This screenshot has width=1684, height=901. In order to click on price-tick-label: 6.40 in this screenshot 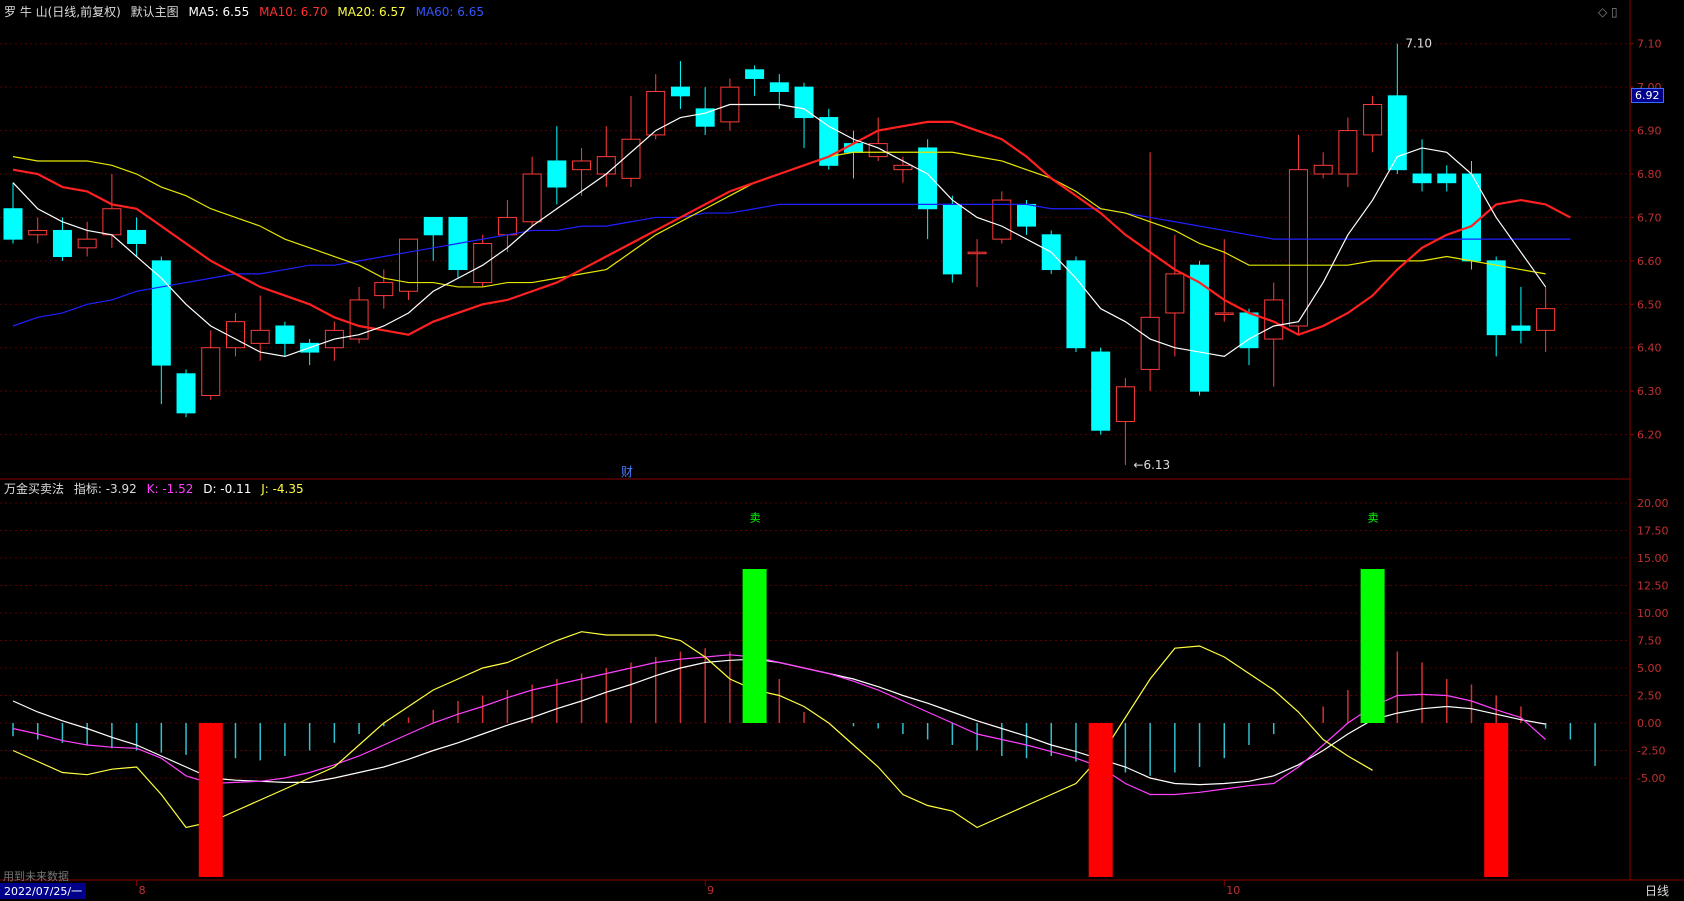, I will do `click(1649, 348)`.